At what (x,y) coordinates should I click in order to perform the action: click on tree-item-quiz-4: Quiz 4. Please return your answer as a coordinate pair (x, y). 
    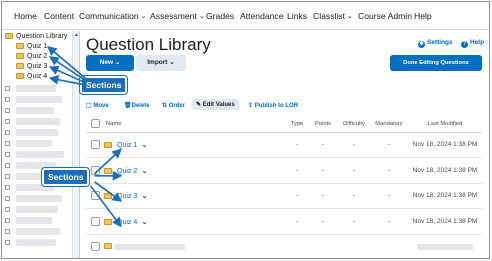
    Looking at the image, I should click on (31, 76).